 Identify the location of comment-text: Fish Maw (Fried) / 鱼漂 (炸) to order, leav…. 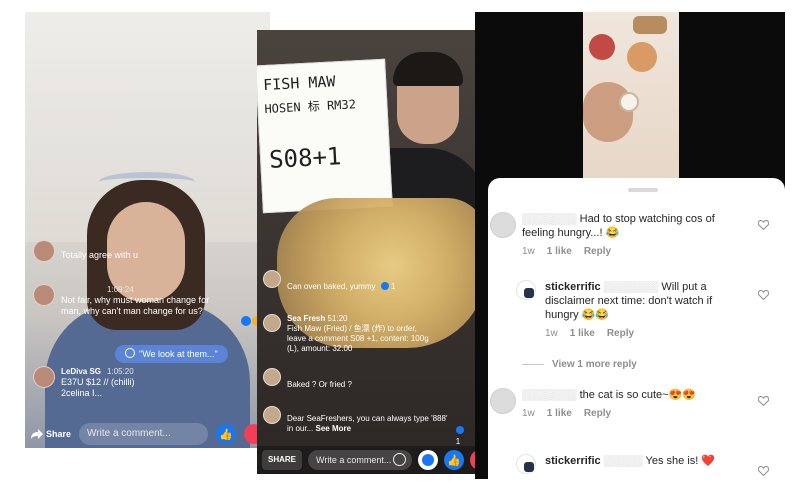
(358, 338).